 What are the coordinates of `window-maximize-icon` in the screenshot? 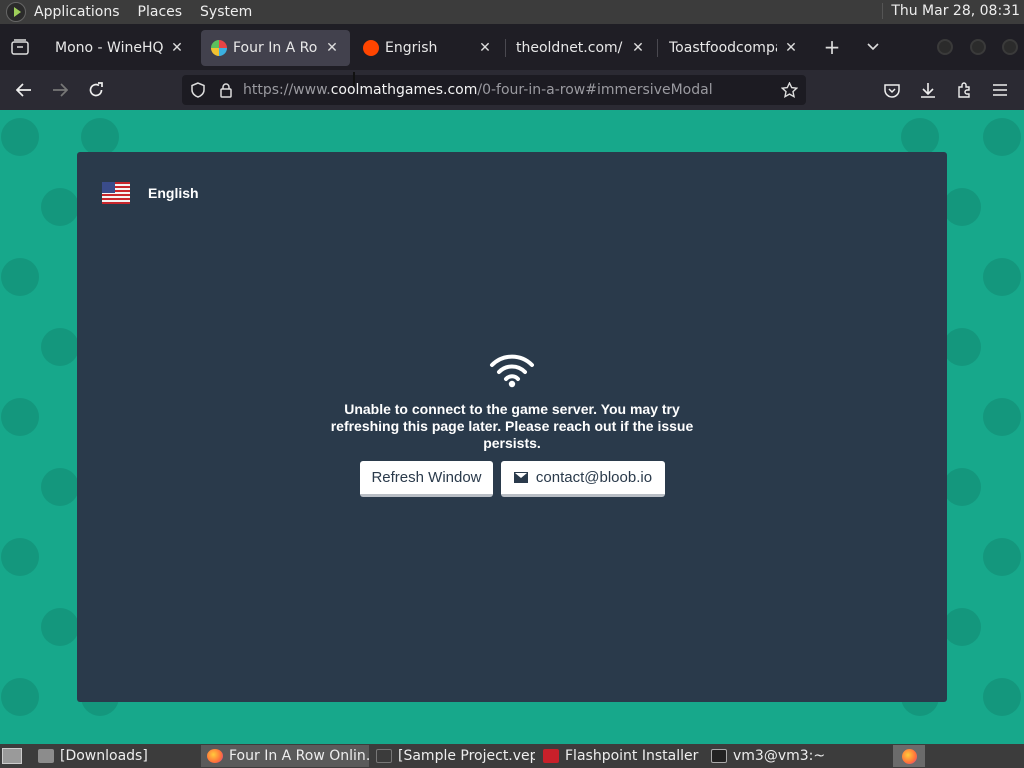 It's located at (978, 47).